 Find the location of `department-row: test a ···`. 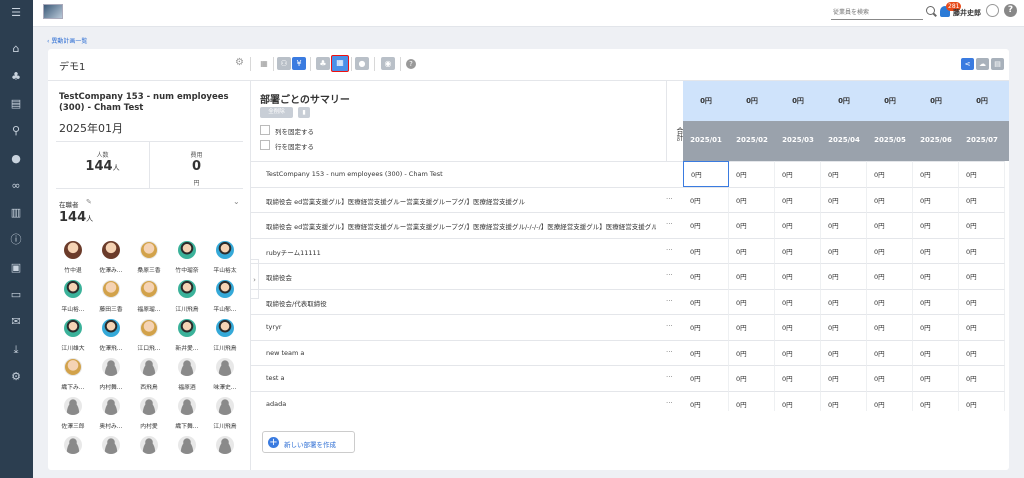

department-row: test a ··· is located at coordinates (468, 378).